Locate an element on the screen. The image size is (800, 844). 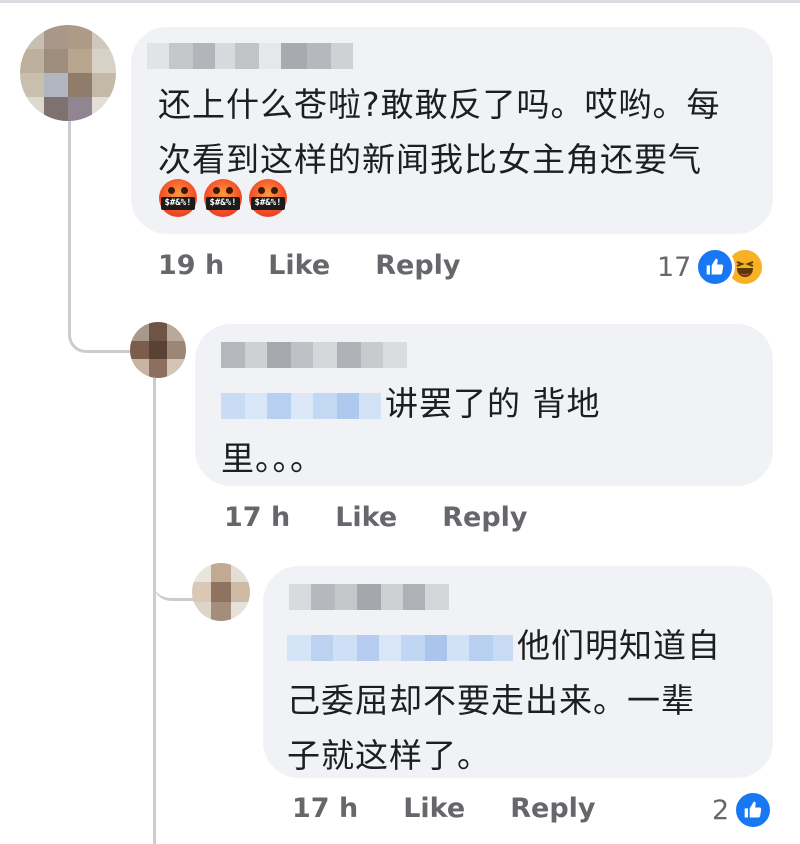
emoji-row: $#&%! $#&%! $#&%! is located at coordinates (223, 198).